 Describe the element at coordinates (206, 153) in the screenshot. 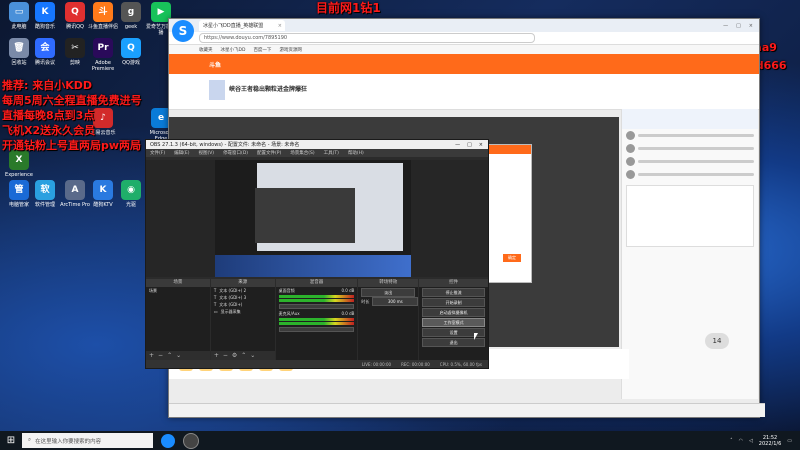

I see `menu-item: 视图(V)` at that location.